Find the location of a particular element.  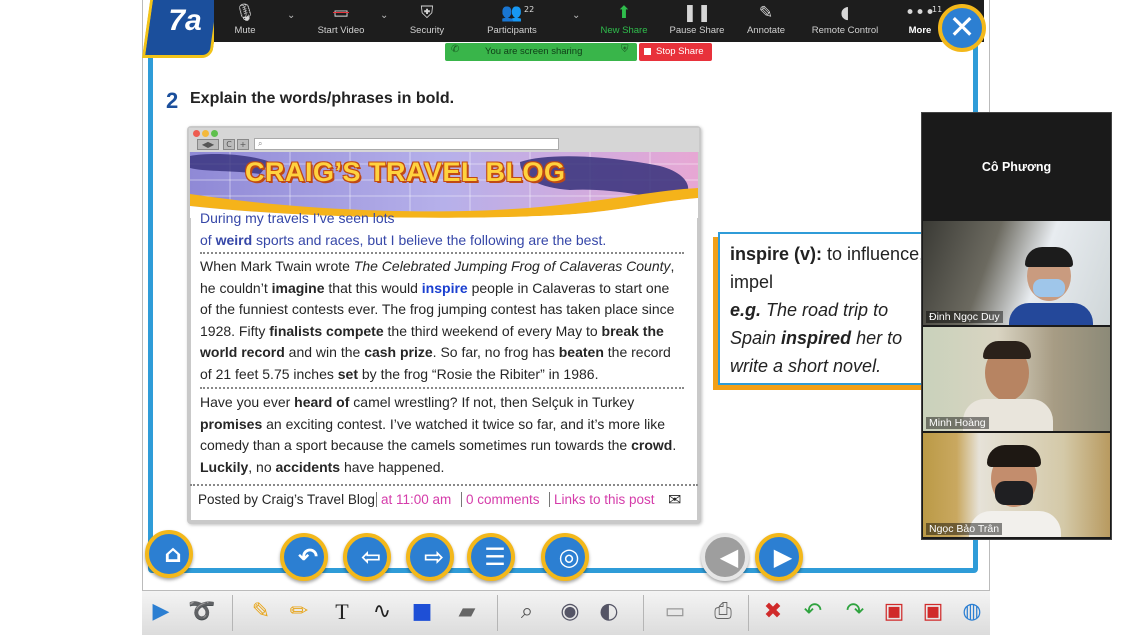

blog-title: CRAIG’S TRAVEL BLOG is located at coordinates (405, 172).